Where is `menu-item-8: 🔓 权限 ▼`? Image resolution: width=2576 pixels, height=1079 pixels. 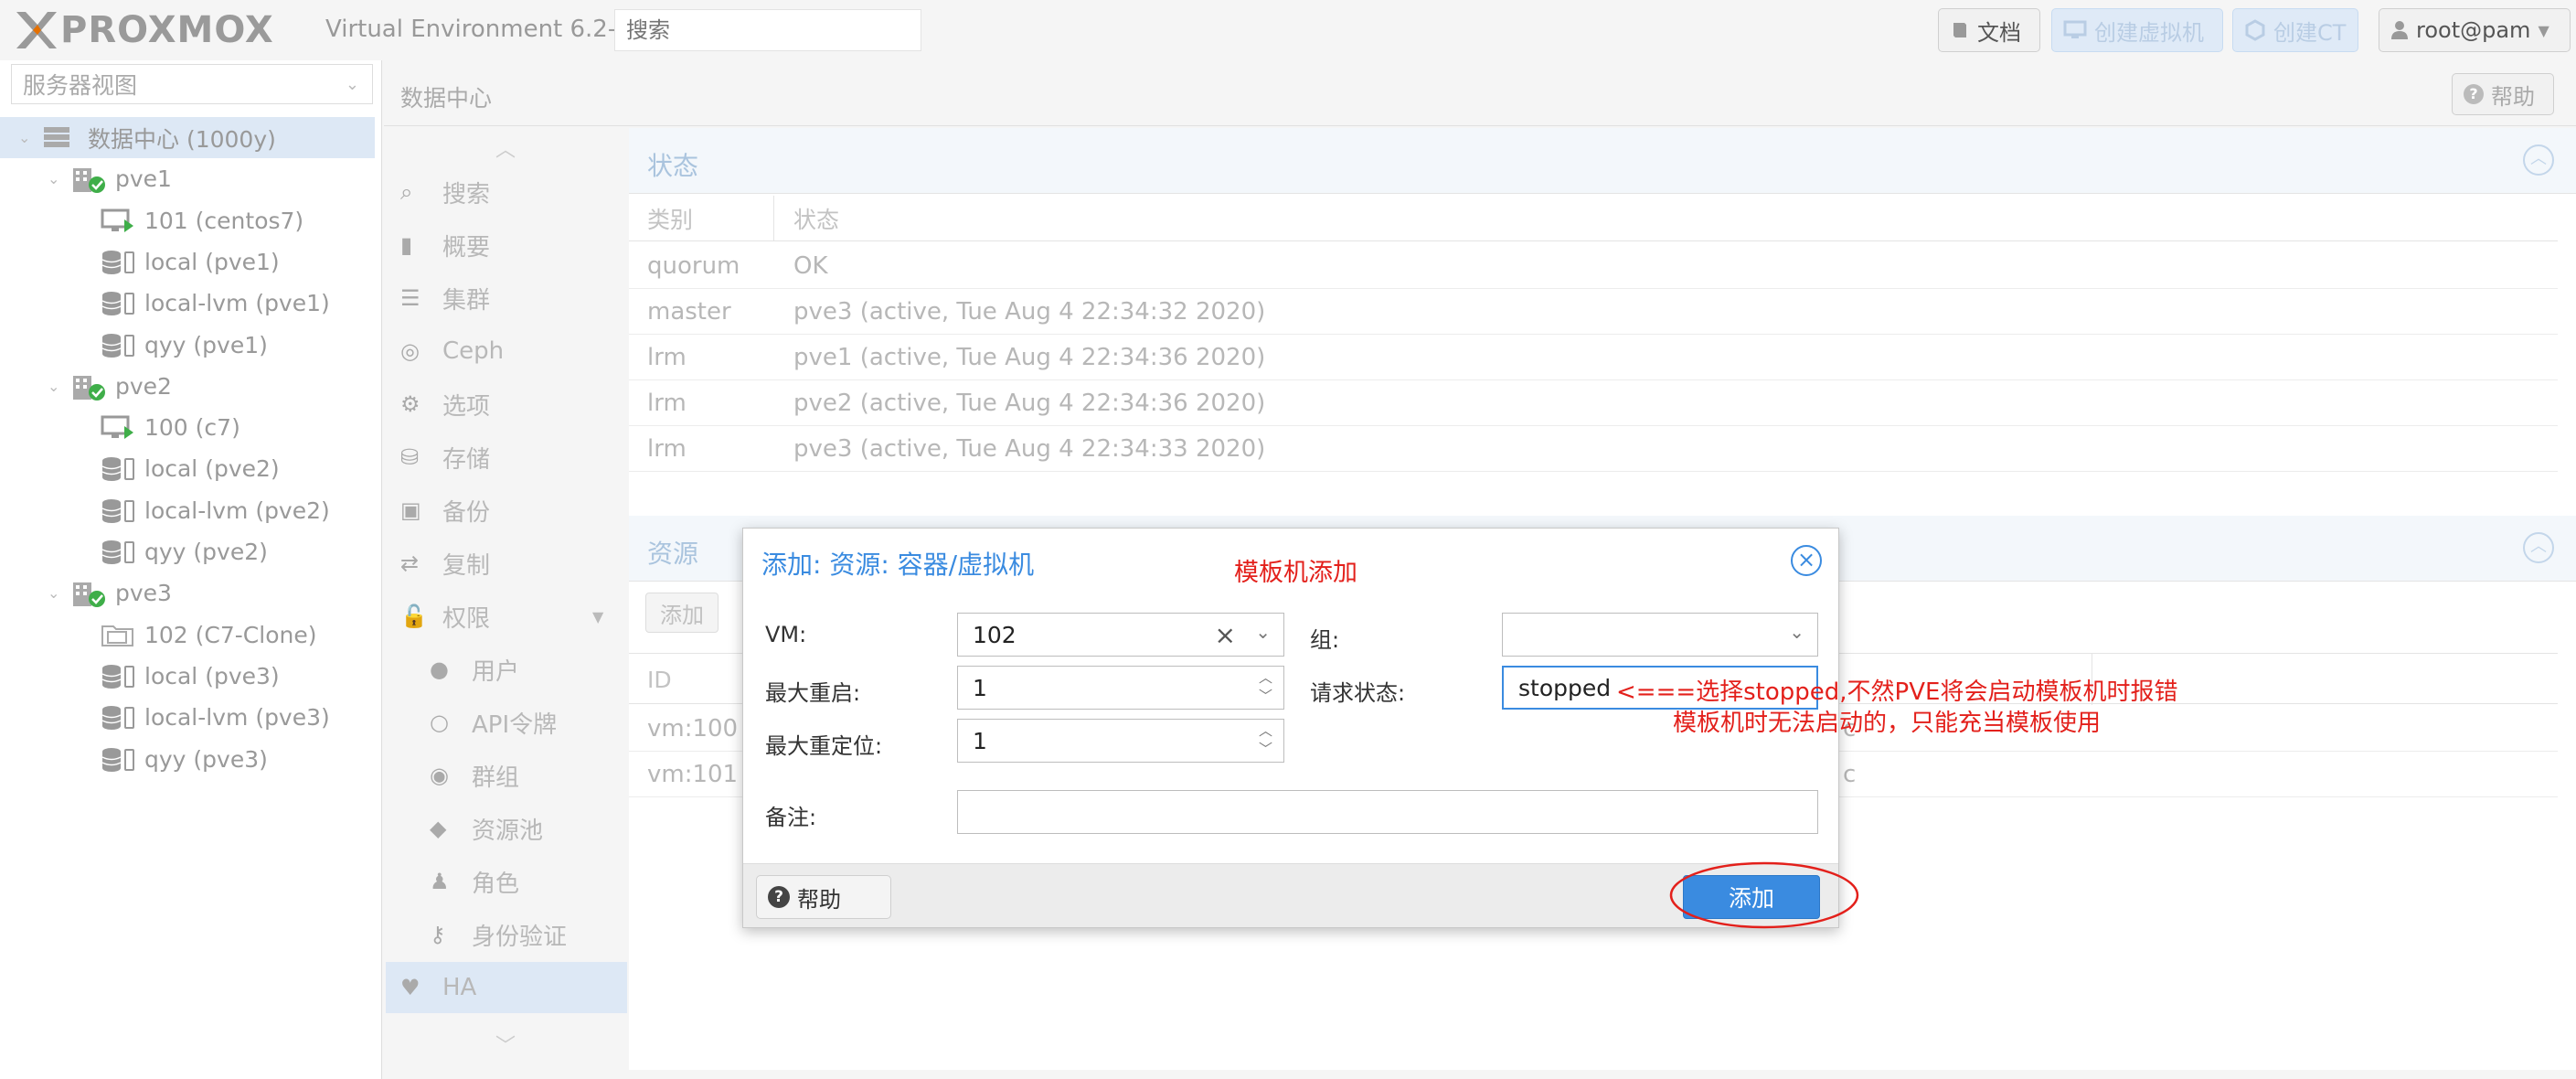
menu-item-8: 🔓 权限 ▼ is located at coordinates (506, 616).